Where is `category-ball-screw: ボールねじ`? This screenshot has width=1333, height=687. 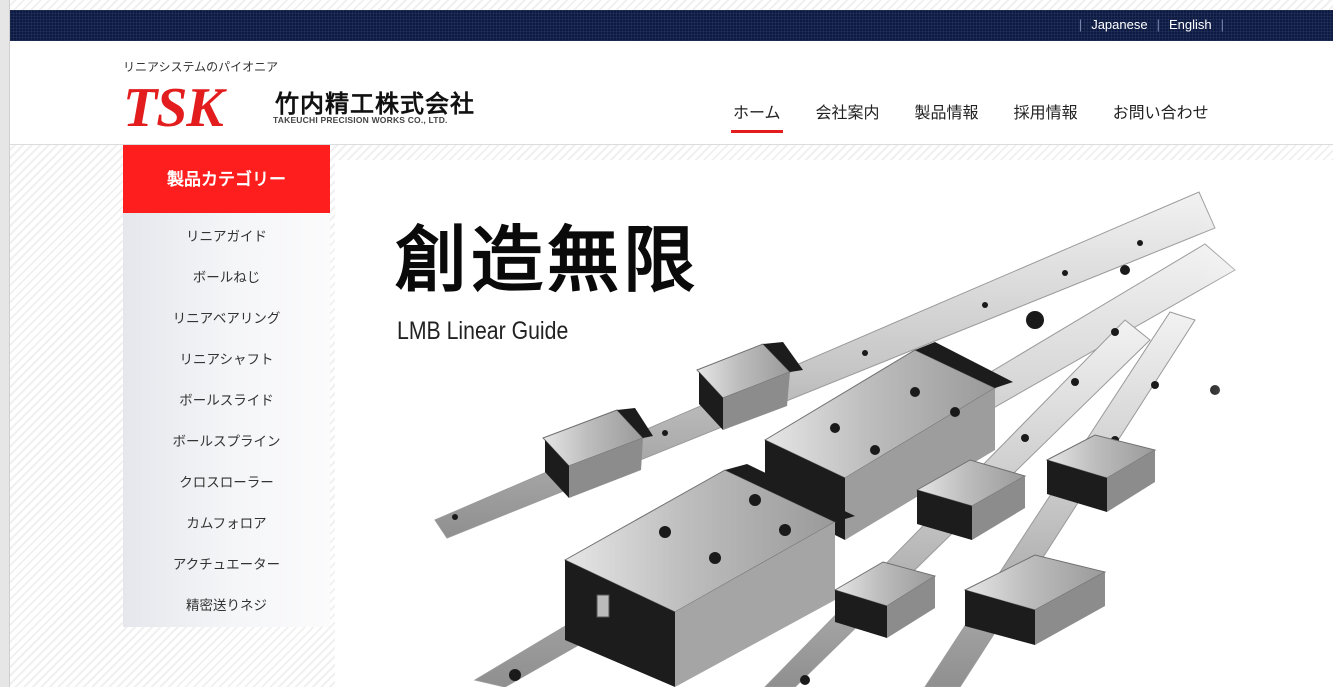
category-ball-screw: ボールねじ is located at coordinates (226, 278).